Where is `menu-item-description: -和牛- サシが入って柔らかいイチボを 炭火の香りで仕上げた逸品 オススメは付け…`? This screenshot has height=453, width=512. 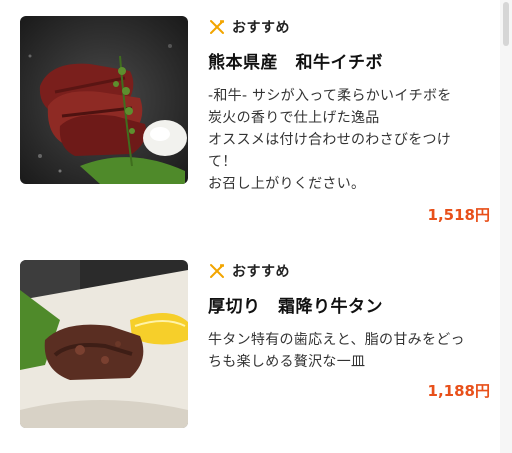 menu-item-description: -和牛- サシが入って柔らかいイチボを 炭火の香りで仕上げた逸品 オススメは付け… is located at coordinates (330, 140).